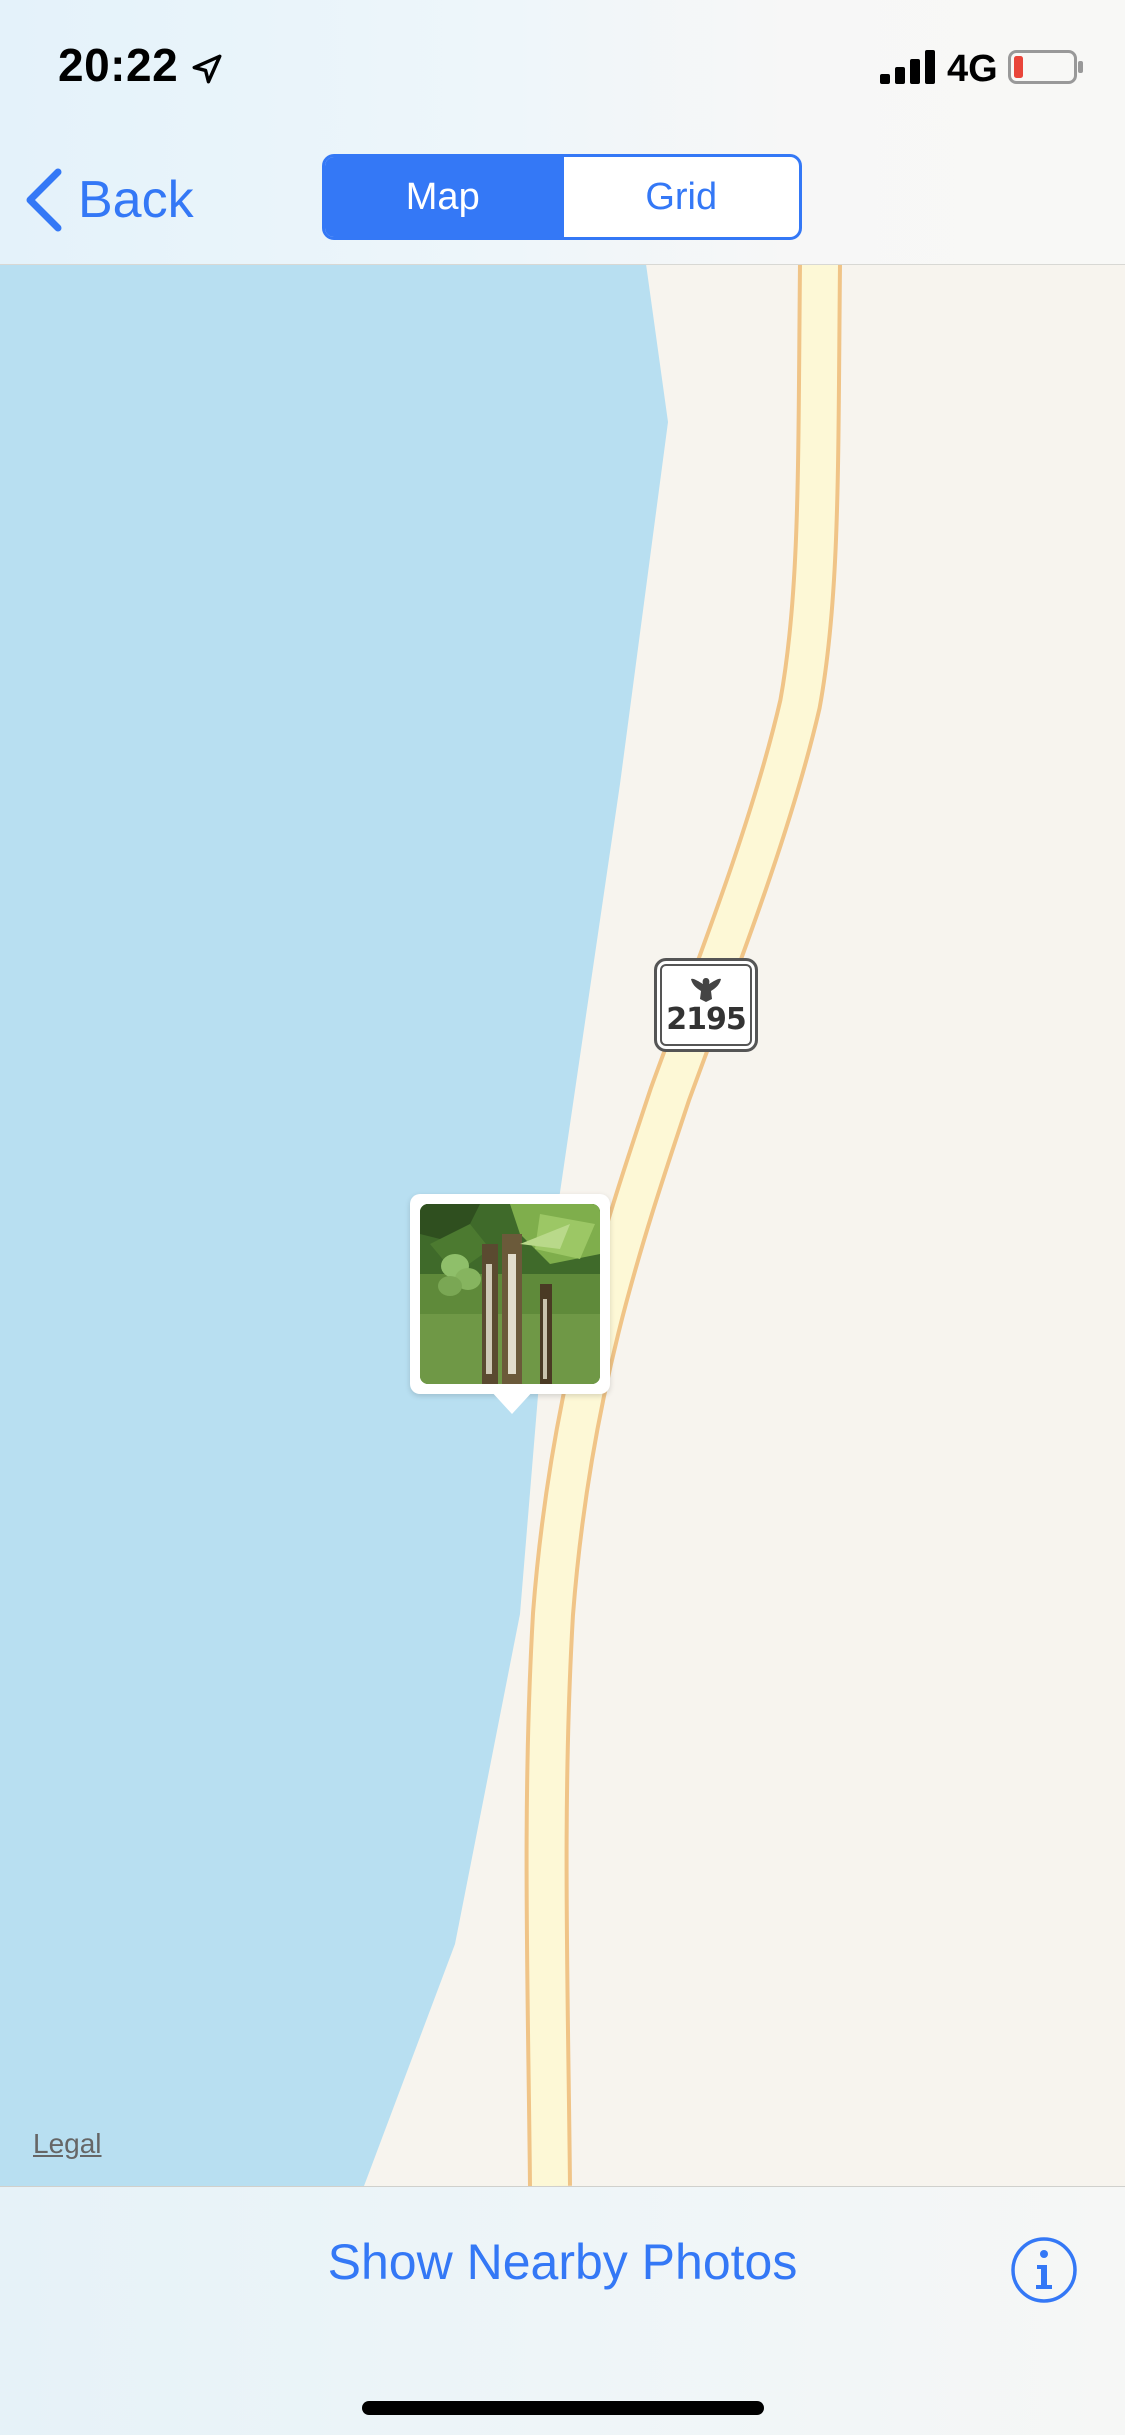  I want to click on photo-annotation, so click(510, 1304).